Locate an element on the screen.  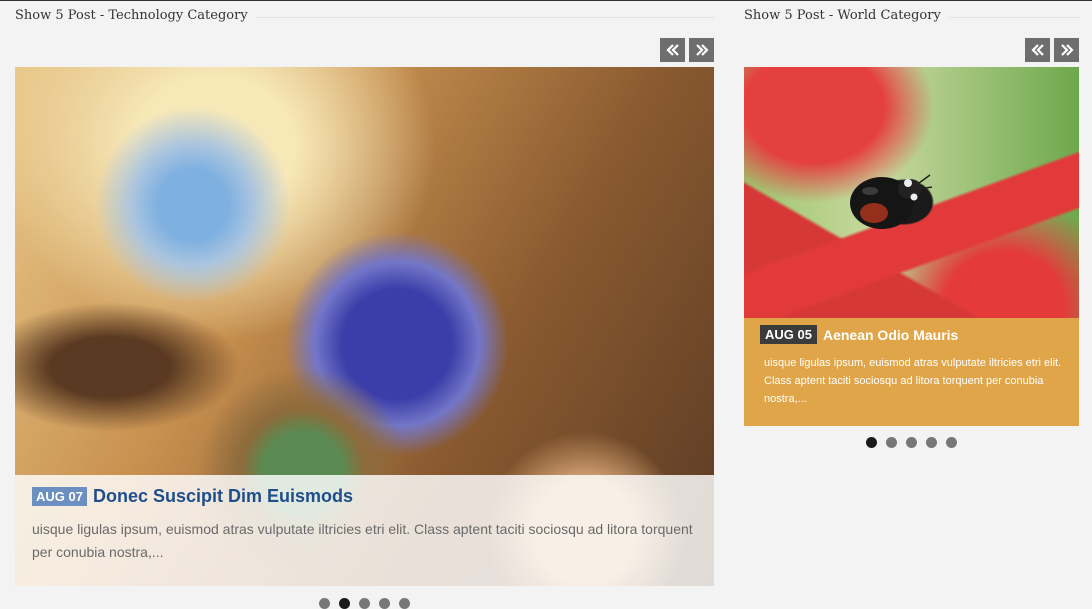
post-title-link: Donec Suscipit Dim Euismods is located at coordinates (223, 496).